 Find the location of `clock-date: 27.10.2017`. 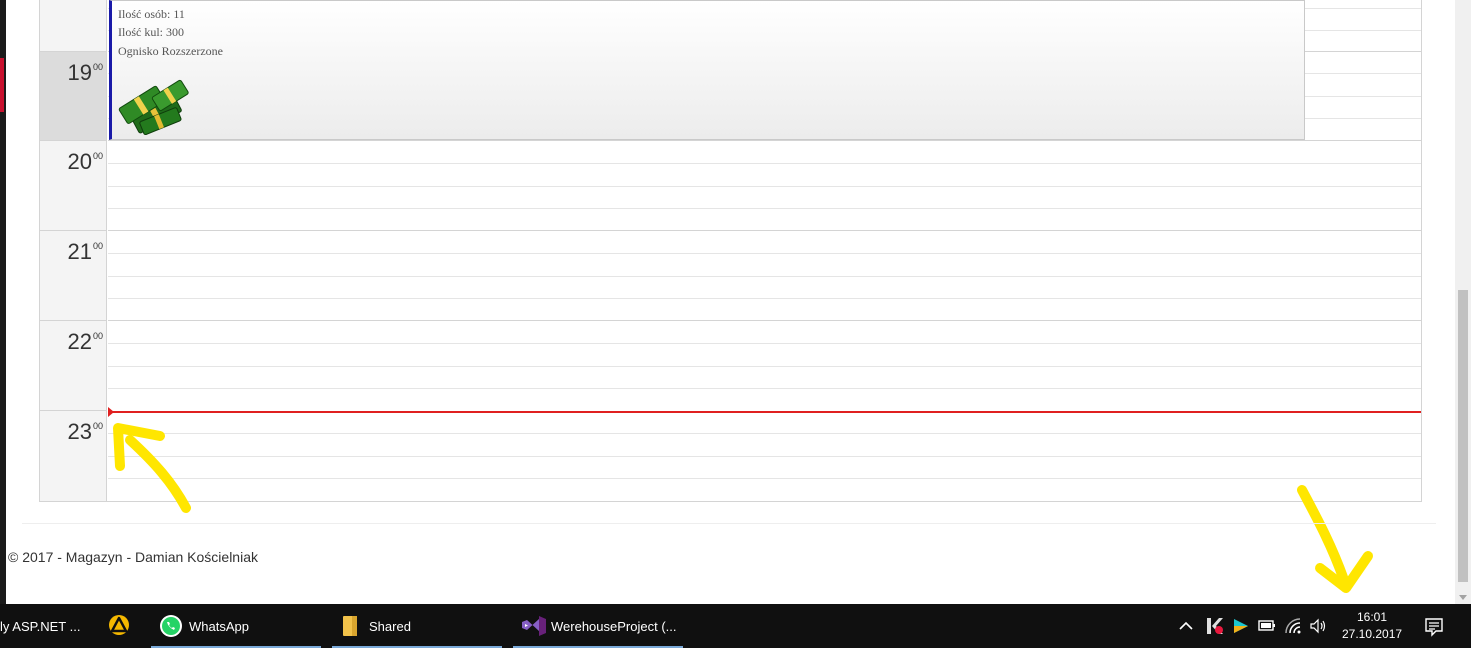

clock-date: 27.10.2017 is located at coordinates (1372, 634).